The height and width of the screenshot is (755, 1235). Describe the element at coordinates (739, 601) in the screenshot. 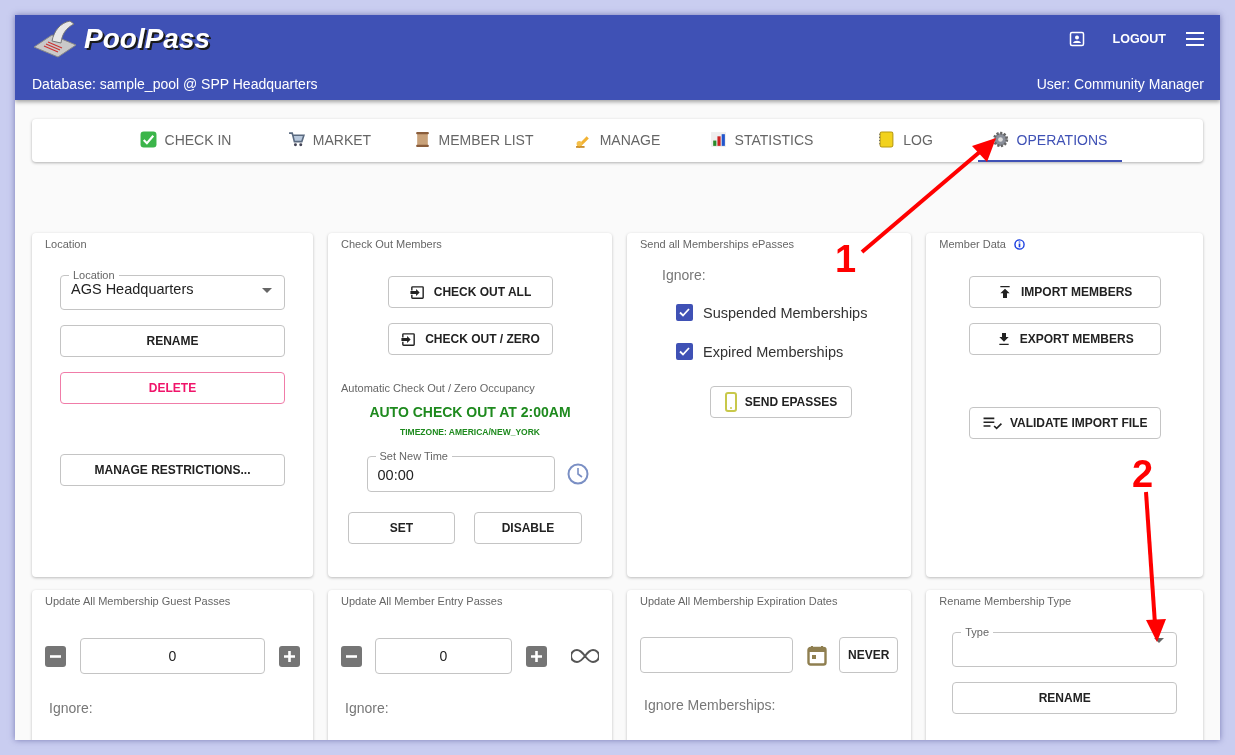

I see `card-title: Update All Membership Expiration Dates` at that location.